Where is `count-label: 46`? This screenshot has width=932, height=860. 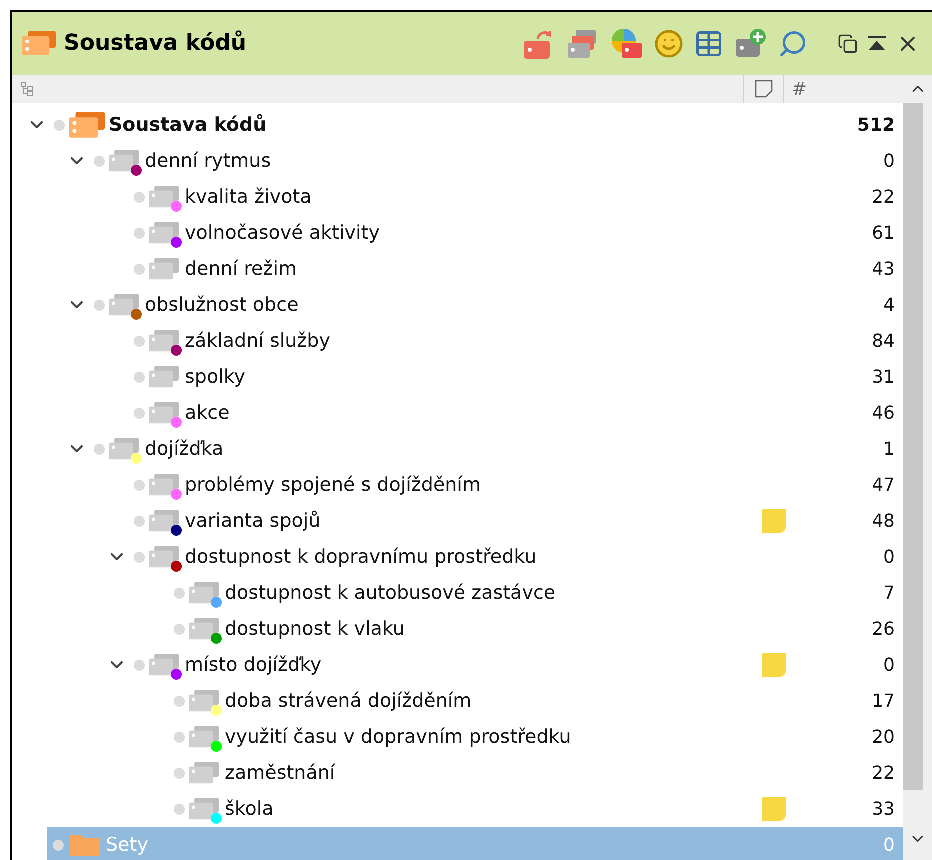 count-label: 46 is located at coordinates (883, 414).